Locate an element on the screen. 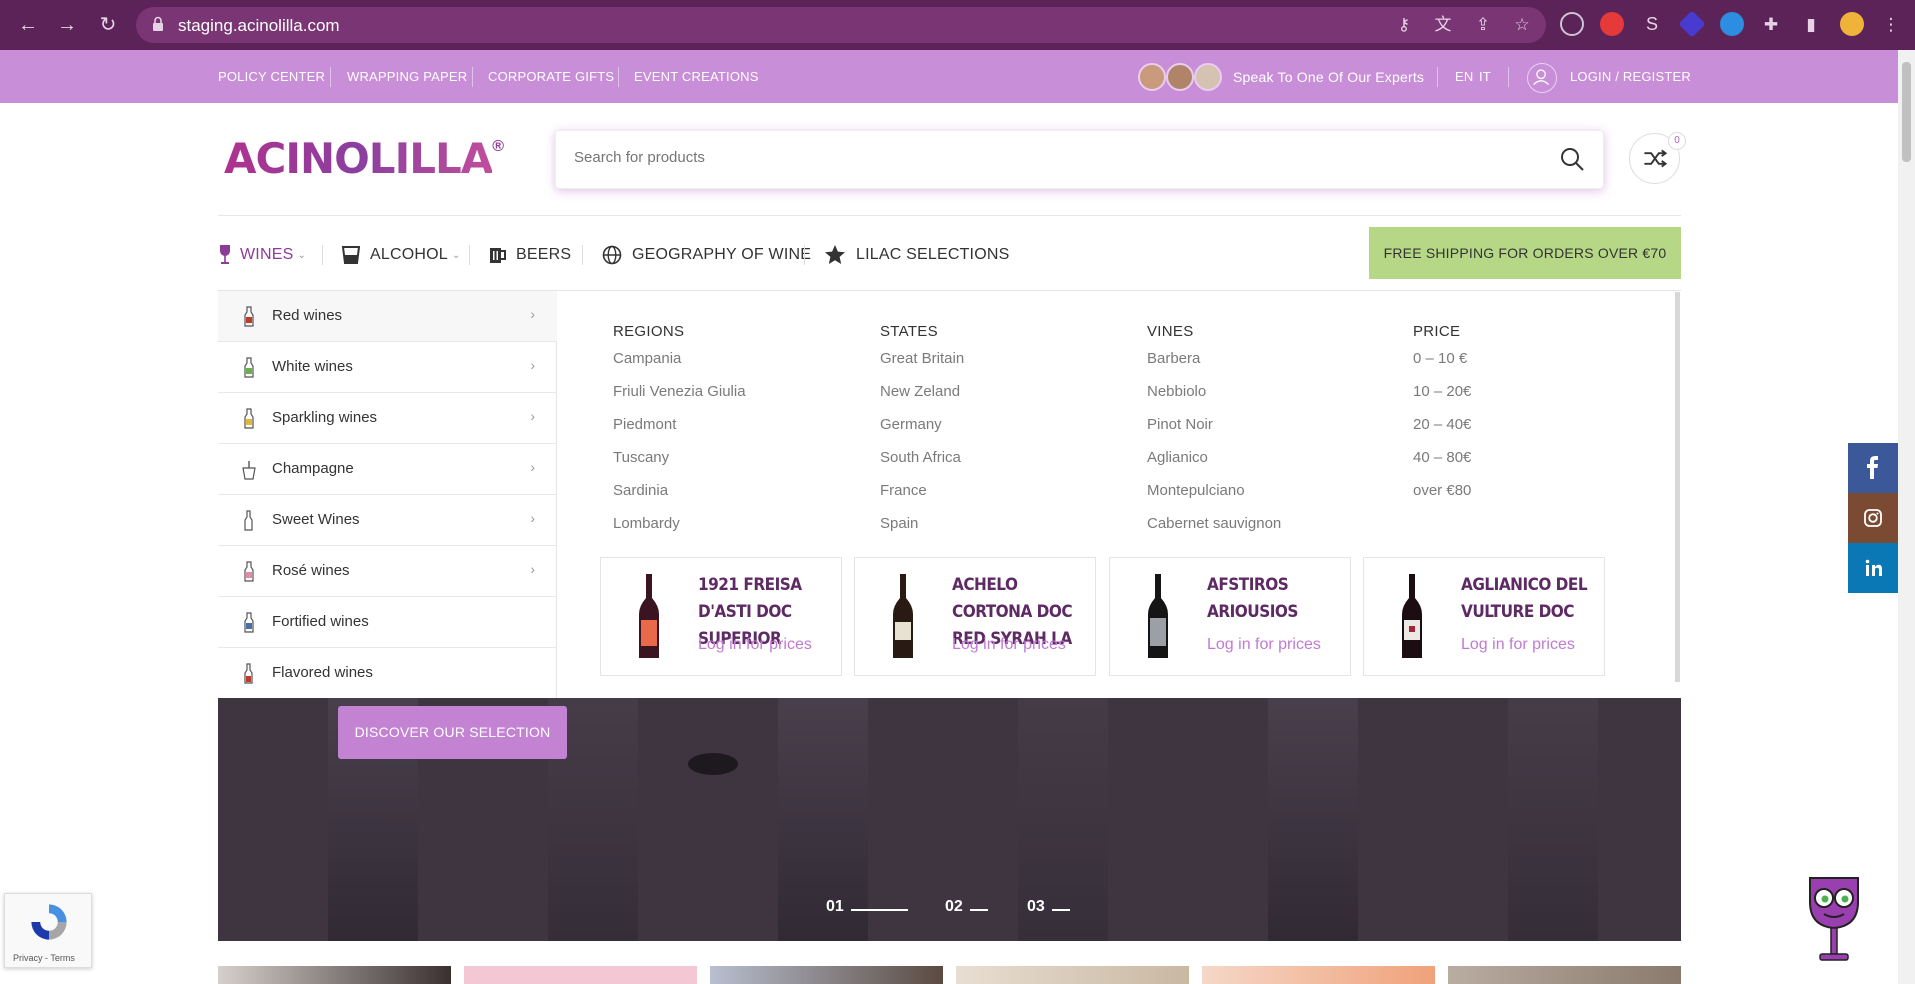 This screenshot has width=1915, height=984. nav-alcohol: ALCOHOL ⌄ is located at coordinates (401, 255).